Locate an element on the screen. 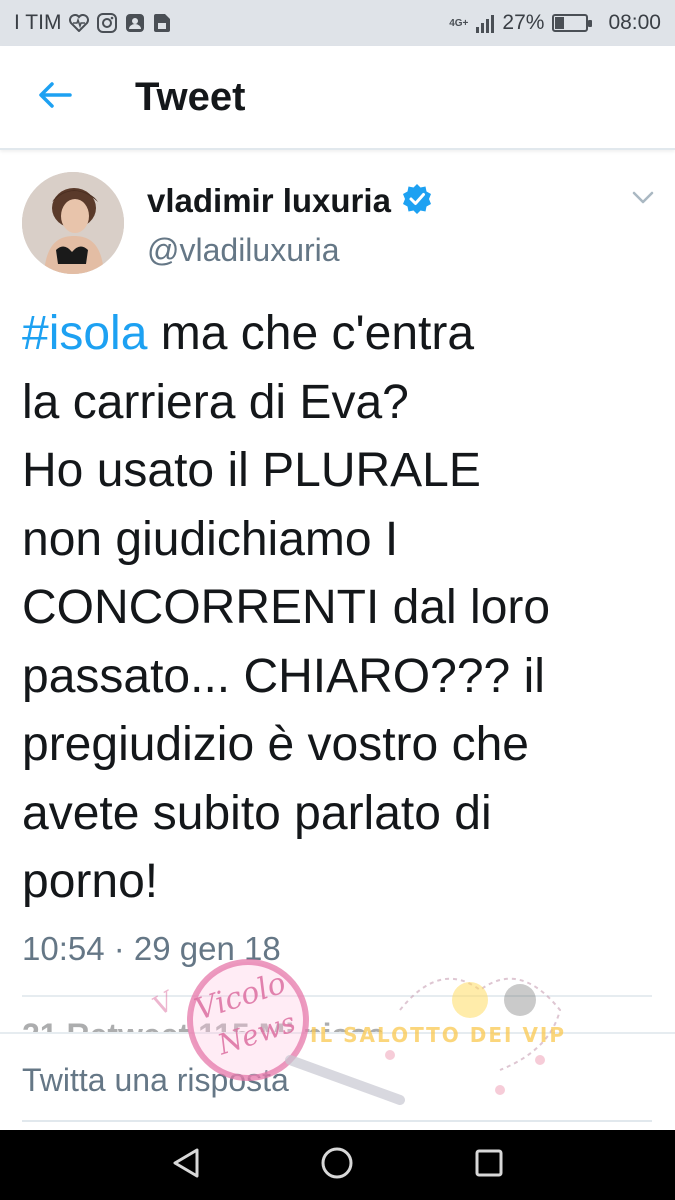  heart-icon is located at coordinates (79, 23).